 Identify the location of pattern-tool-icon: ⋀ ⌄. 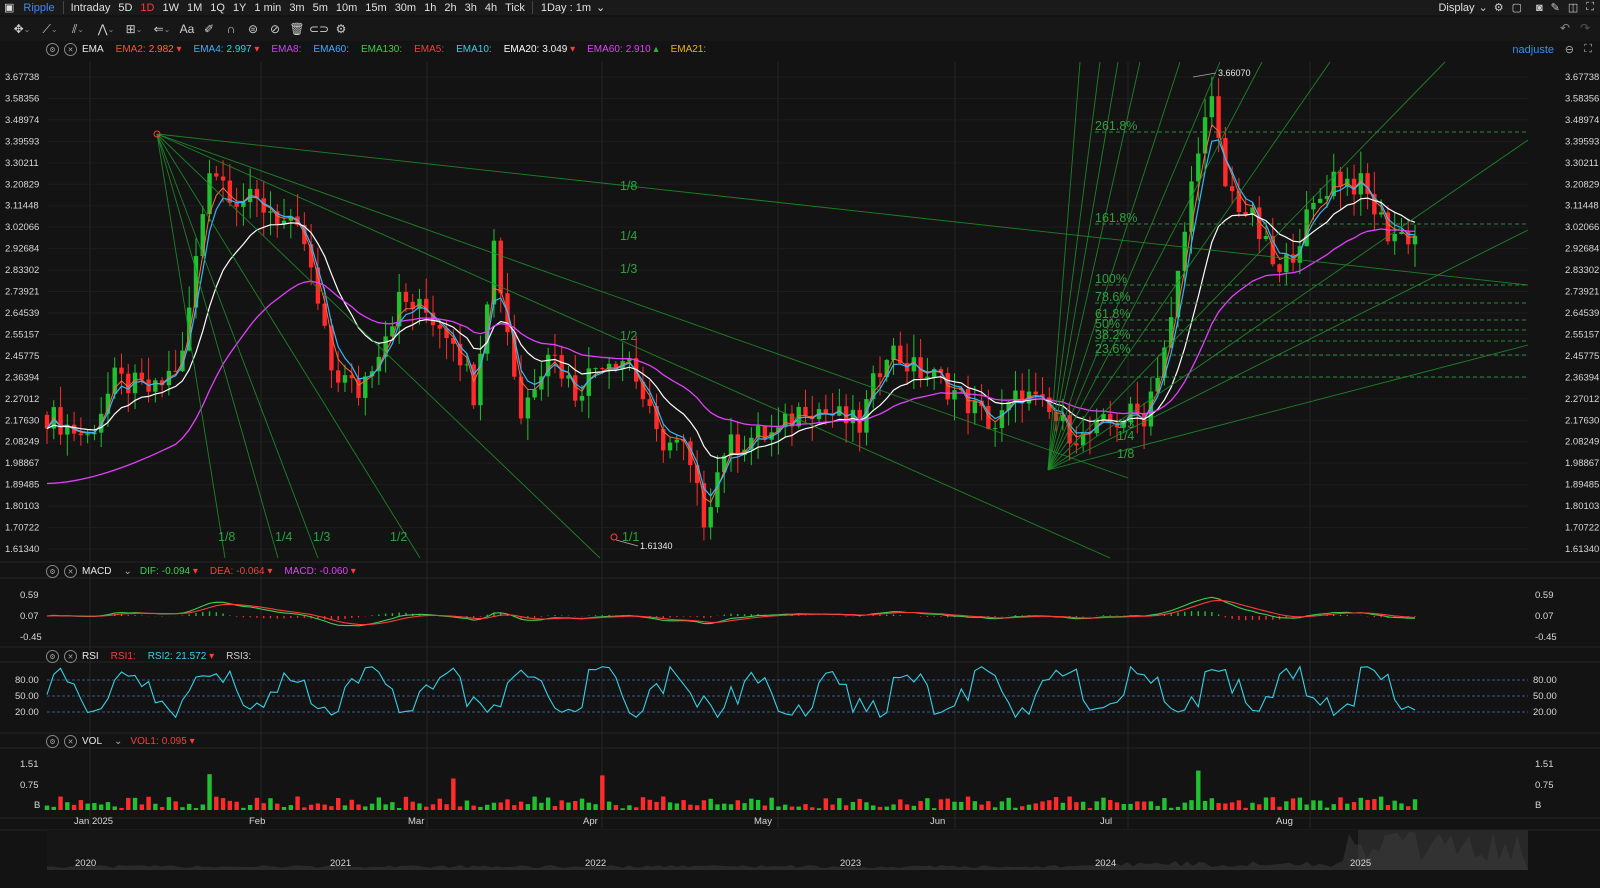
(106, 29).